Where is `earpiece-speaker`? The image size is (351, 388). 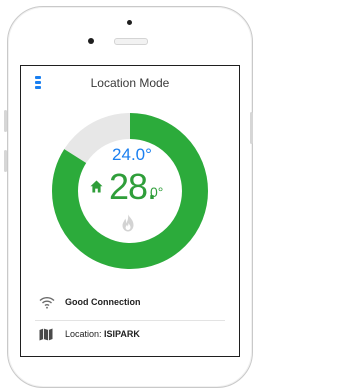 earpiece-speaker is located at coordinates (131, 41).